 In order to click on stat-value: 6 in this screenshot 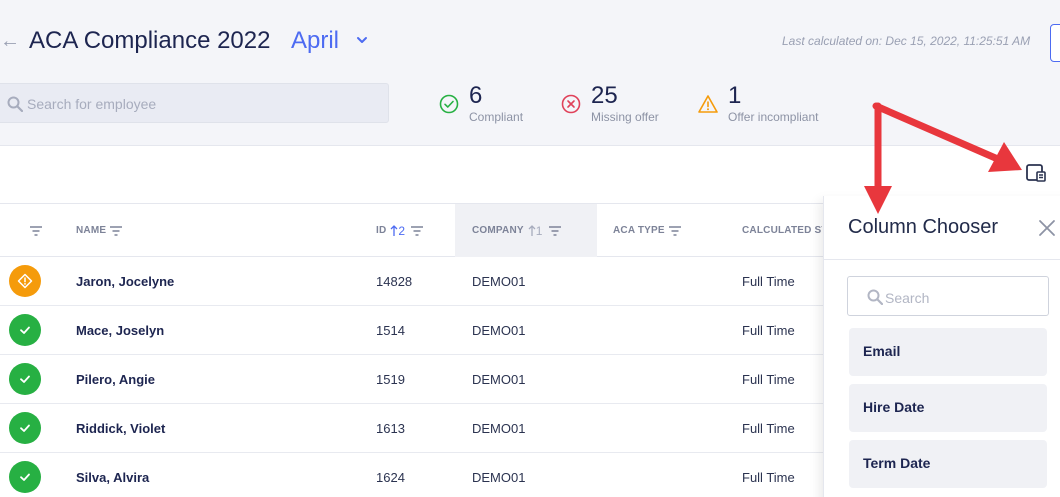, I will do `click(476, 95)`.